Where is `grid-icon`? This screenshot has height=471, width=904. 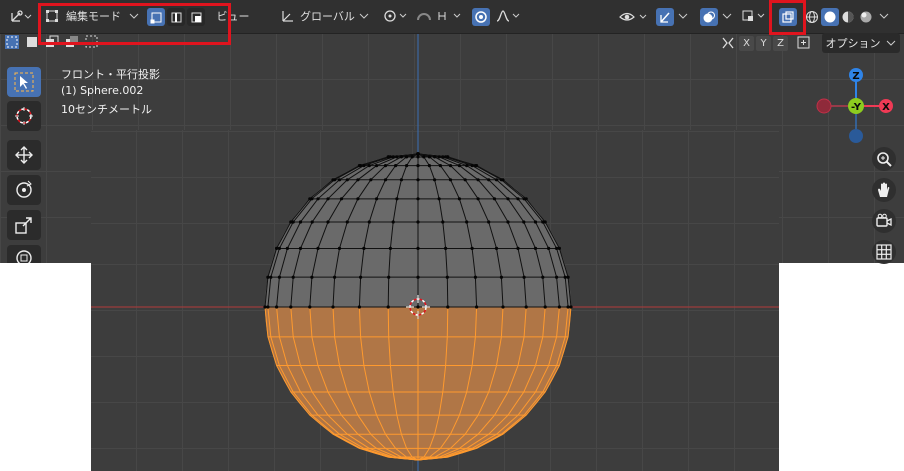 grid-icon is located at coordinates (884, 252).